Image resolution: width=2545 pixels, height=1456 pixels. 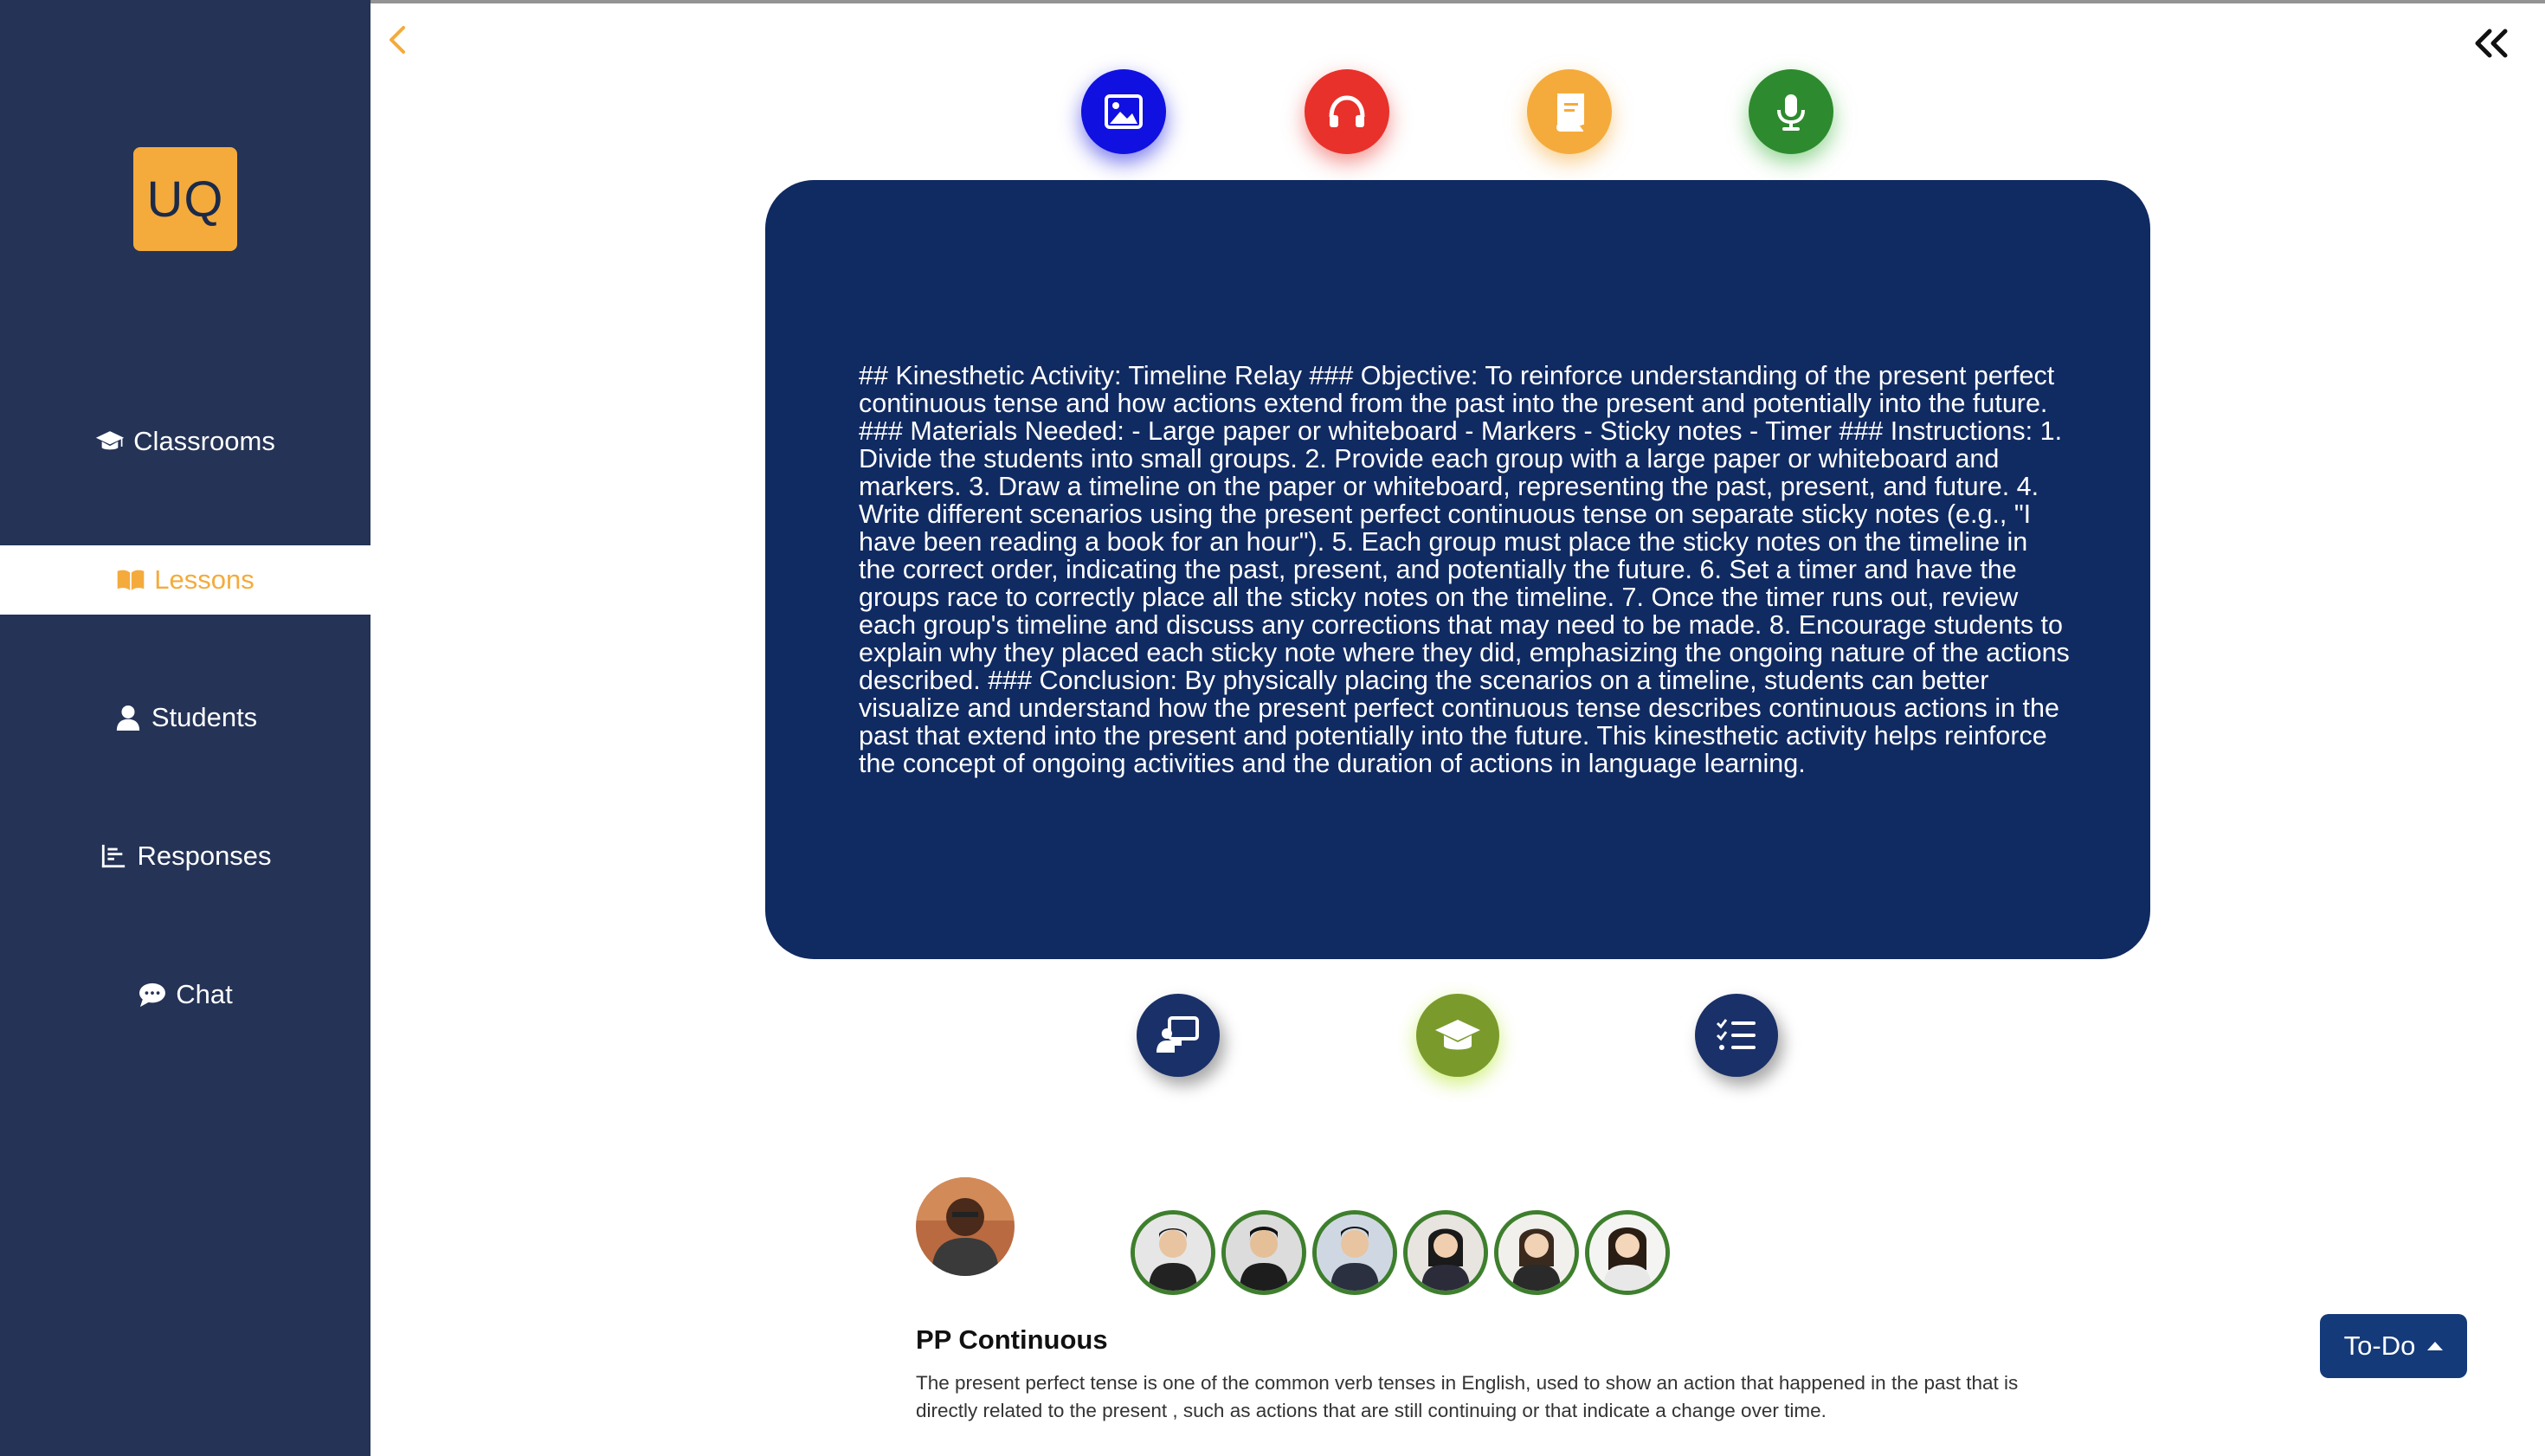 I want to click on checklist-button, so click(x=1737, y=1035).